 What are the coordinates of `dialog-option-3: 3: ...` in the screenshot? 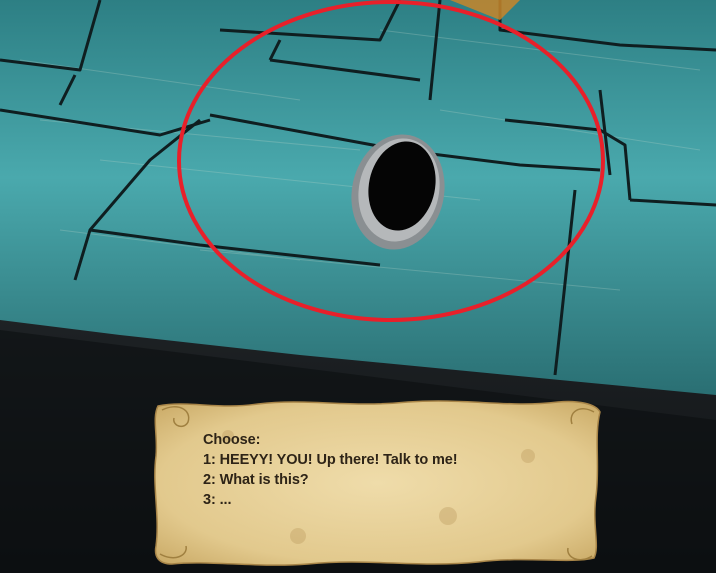 It's located at (330, 500).